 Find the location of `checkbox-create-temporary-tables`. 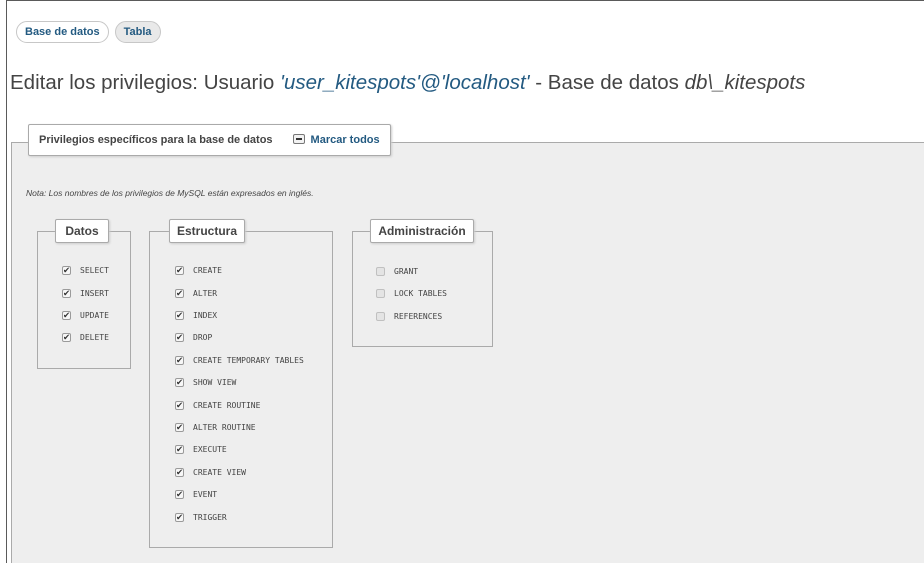

checkbox-create-temporary-tables is located at coordinates (179, 361).